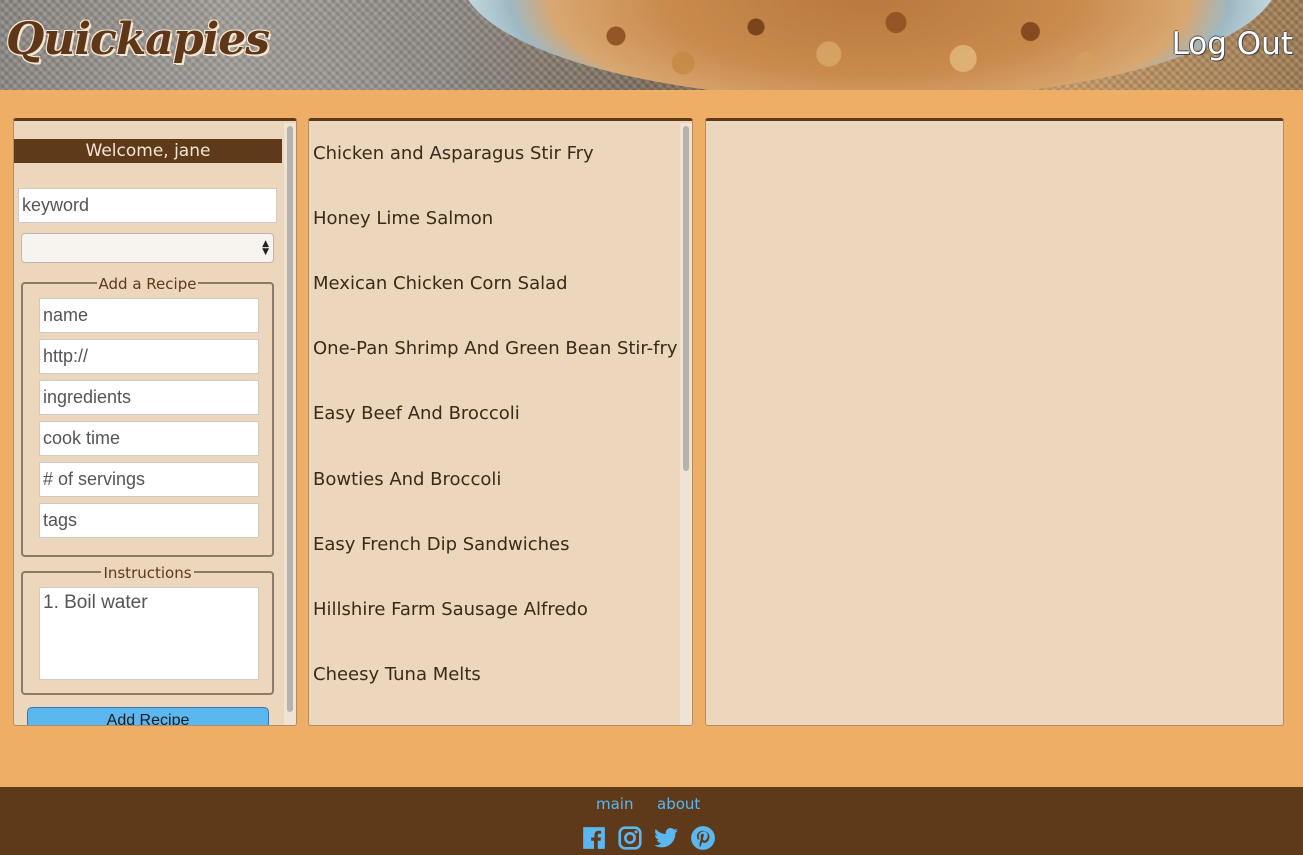 The image size is (1303, 855). What do you see at coordinates (666, 838) in the screenshot?
I see `twitter-icon` at bounding box center [666, 838].